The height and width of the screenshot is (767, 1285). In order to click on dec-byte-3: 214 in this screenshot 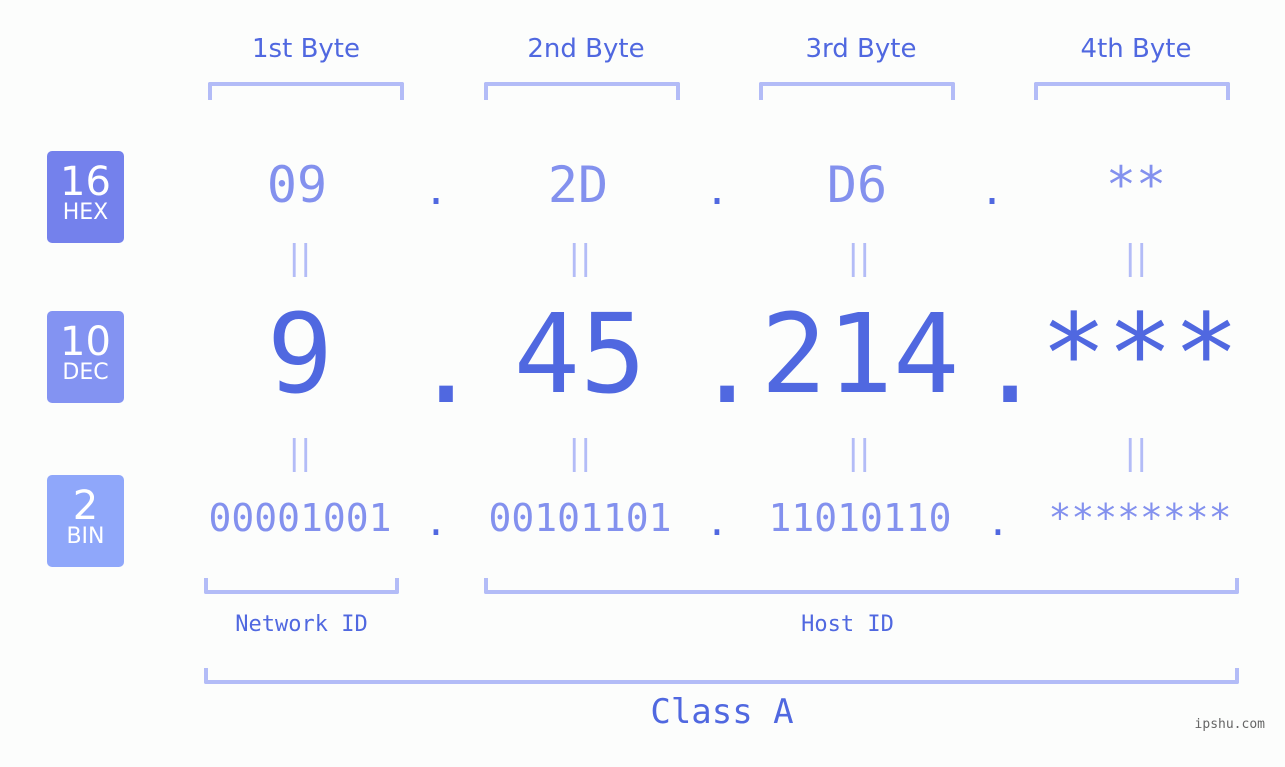, I will do `click(860, 354)`.